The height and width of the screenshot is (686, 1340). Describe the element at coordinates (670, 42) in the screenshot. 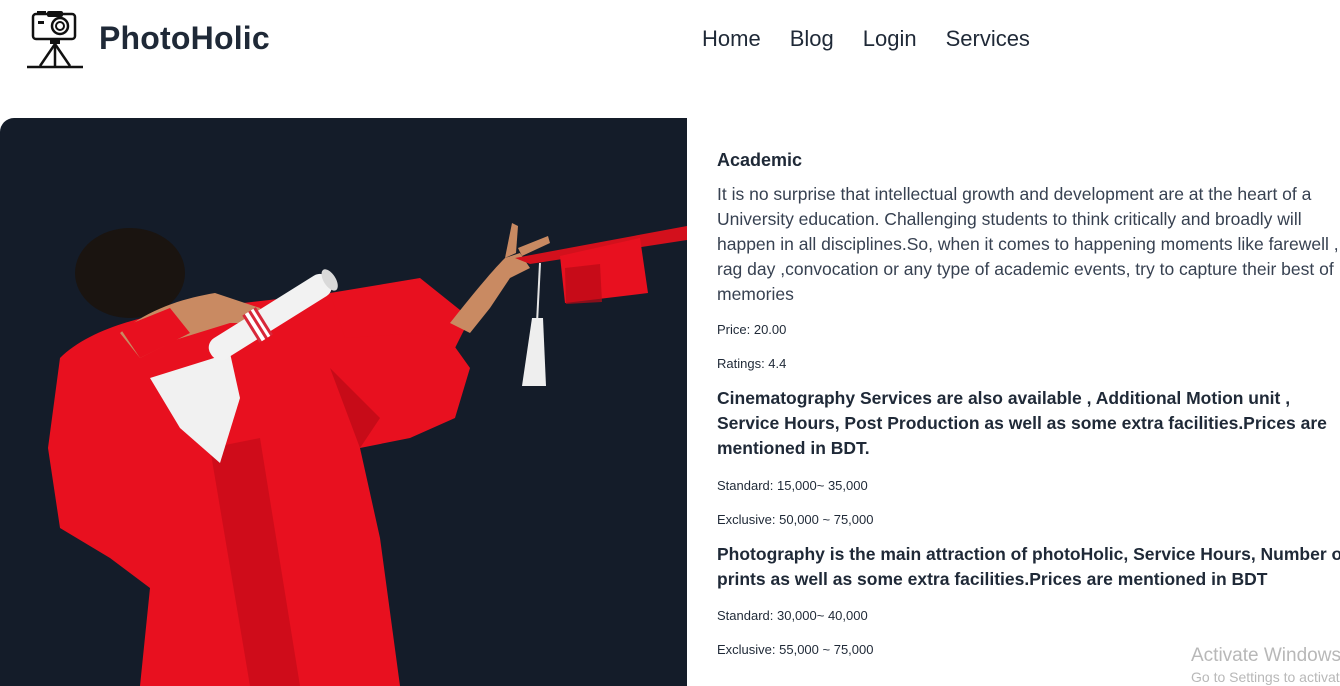

I see `header: PhotoHolic Home Blog Login Services` at that location.